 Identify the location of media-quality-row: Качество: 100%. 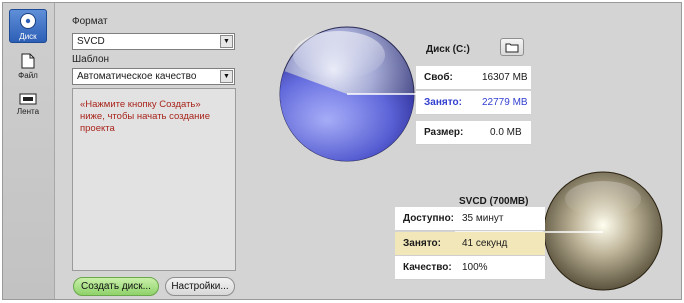
(470, 268).